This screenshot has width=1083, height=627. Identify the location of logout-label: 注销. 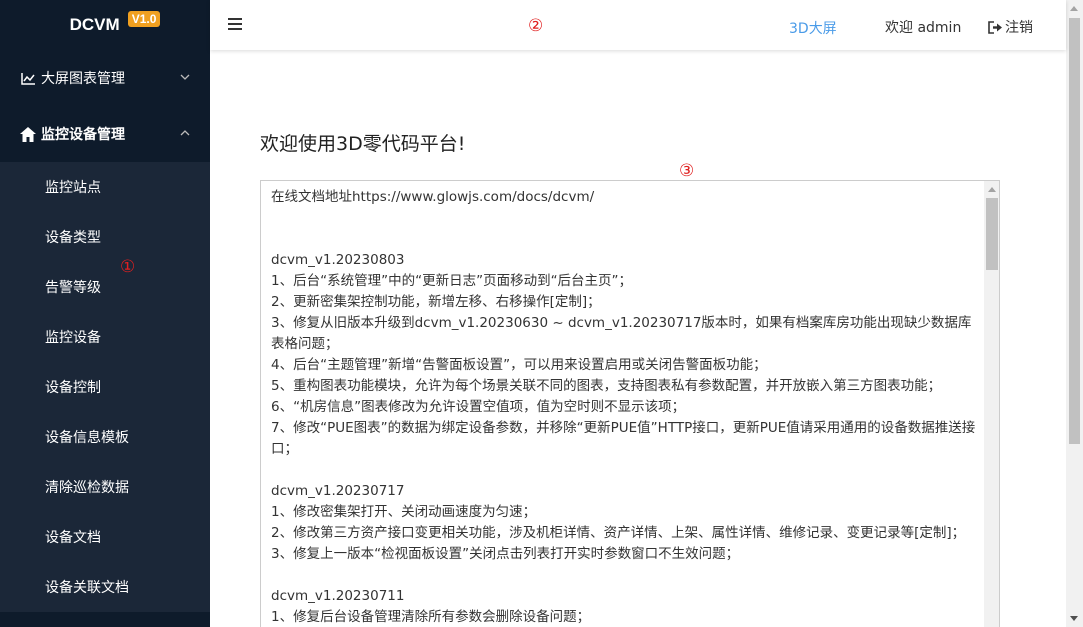
(1019, 28).